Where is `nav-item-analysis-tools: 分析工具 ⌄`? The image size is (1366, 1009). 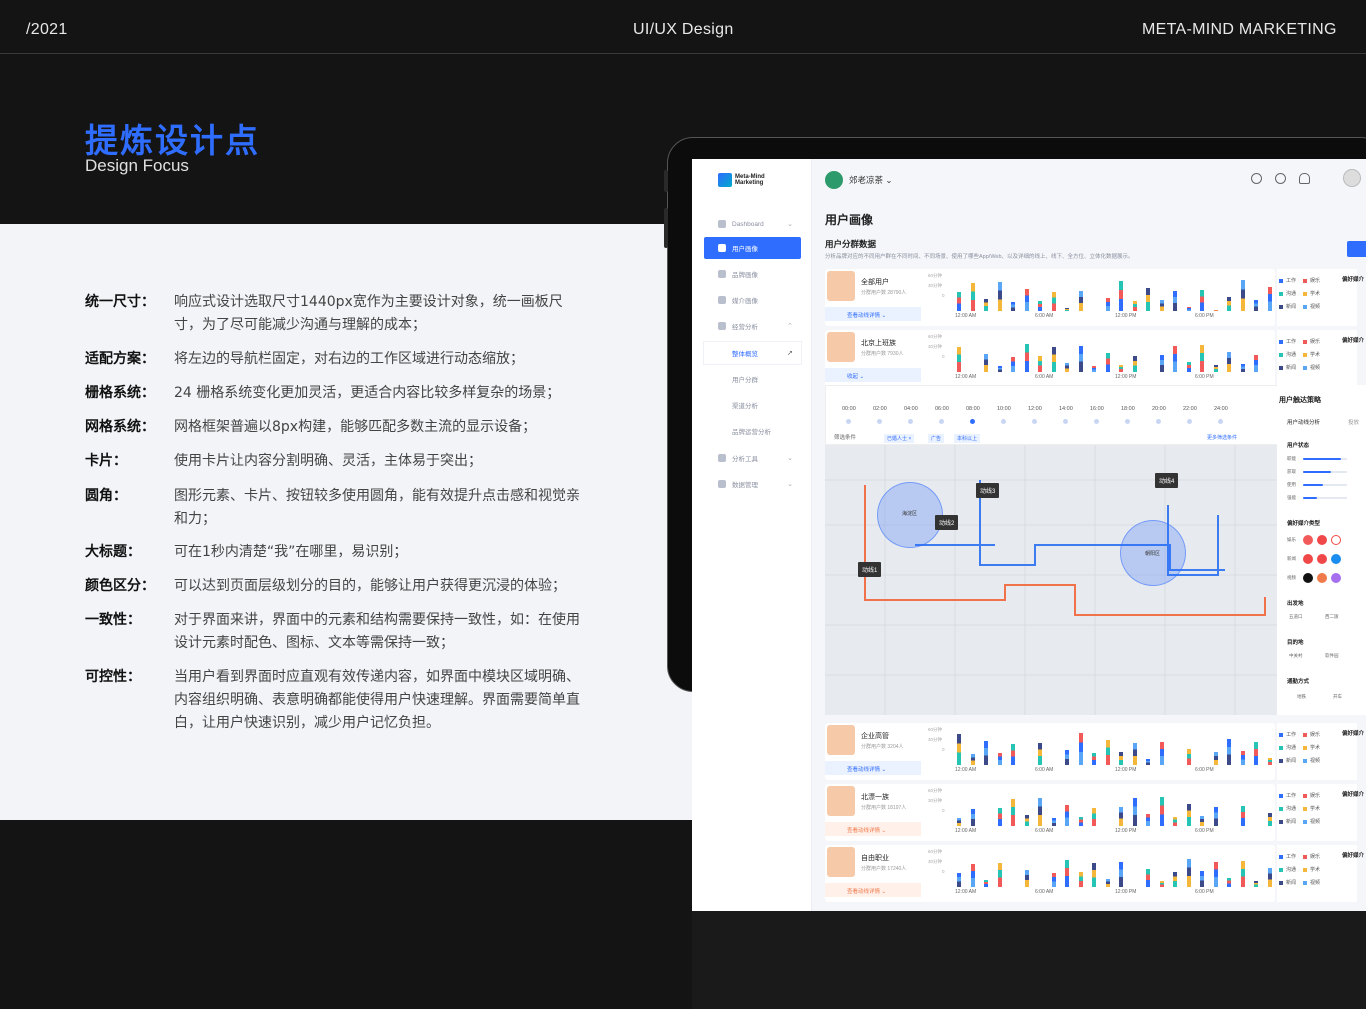
nav-item-analysis-tools: 分析工具 ⌄ is located at coordinates (752, 458).